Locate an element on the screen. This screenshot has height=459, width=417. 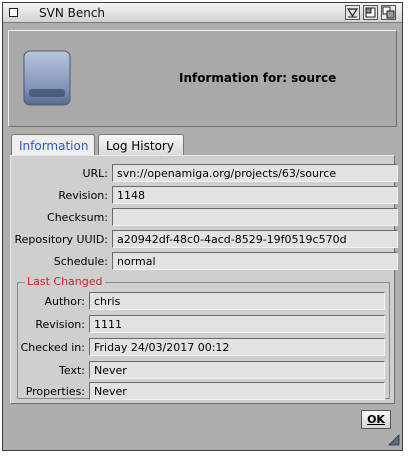
revision-field: 1148 is located at coordinates (255, 195).